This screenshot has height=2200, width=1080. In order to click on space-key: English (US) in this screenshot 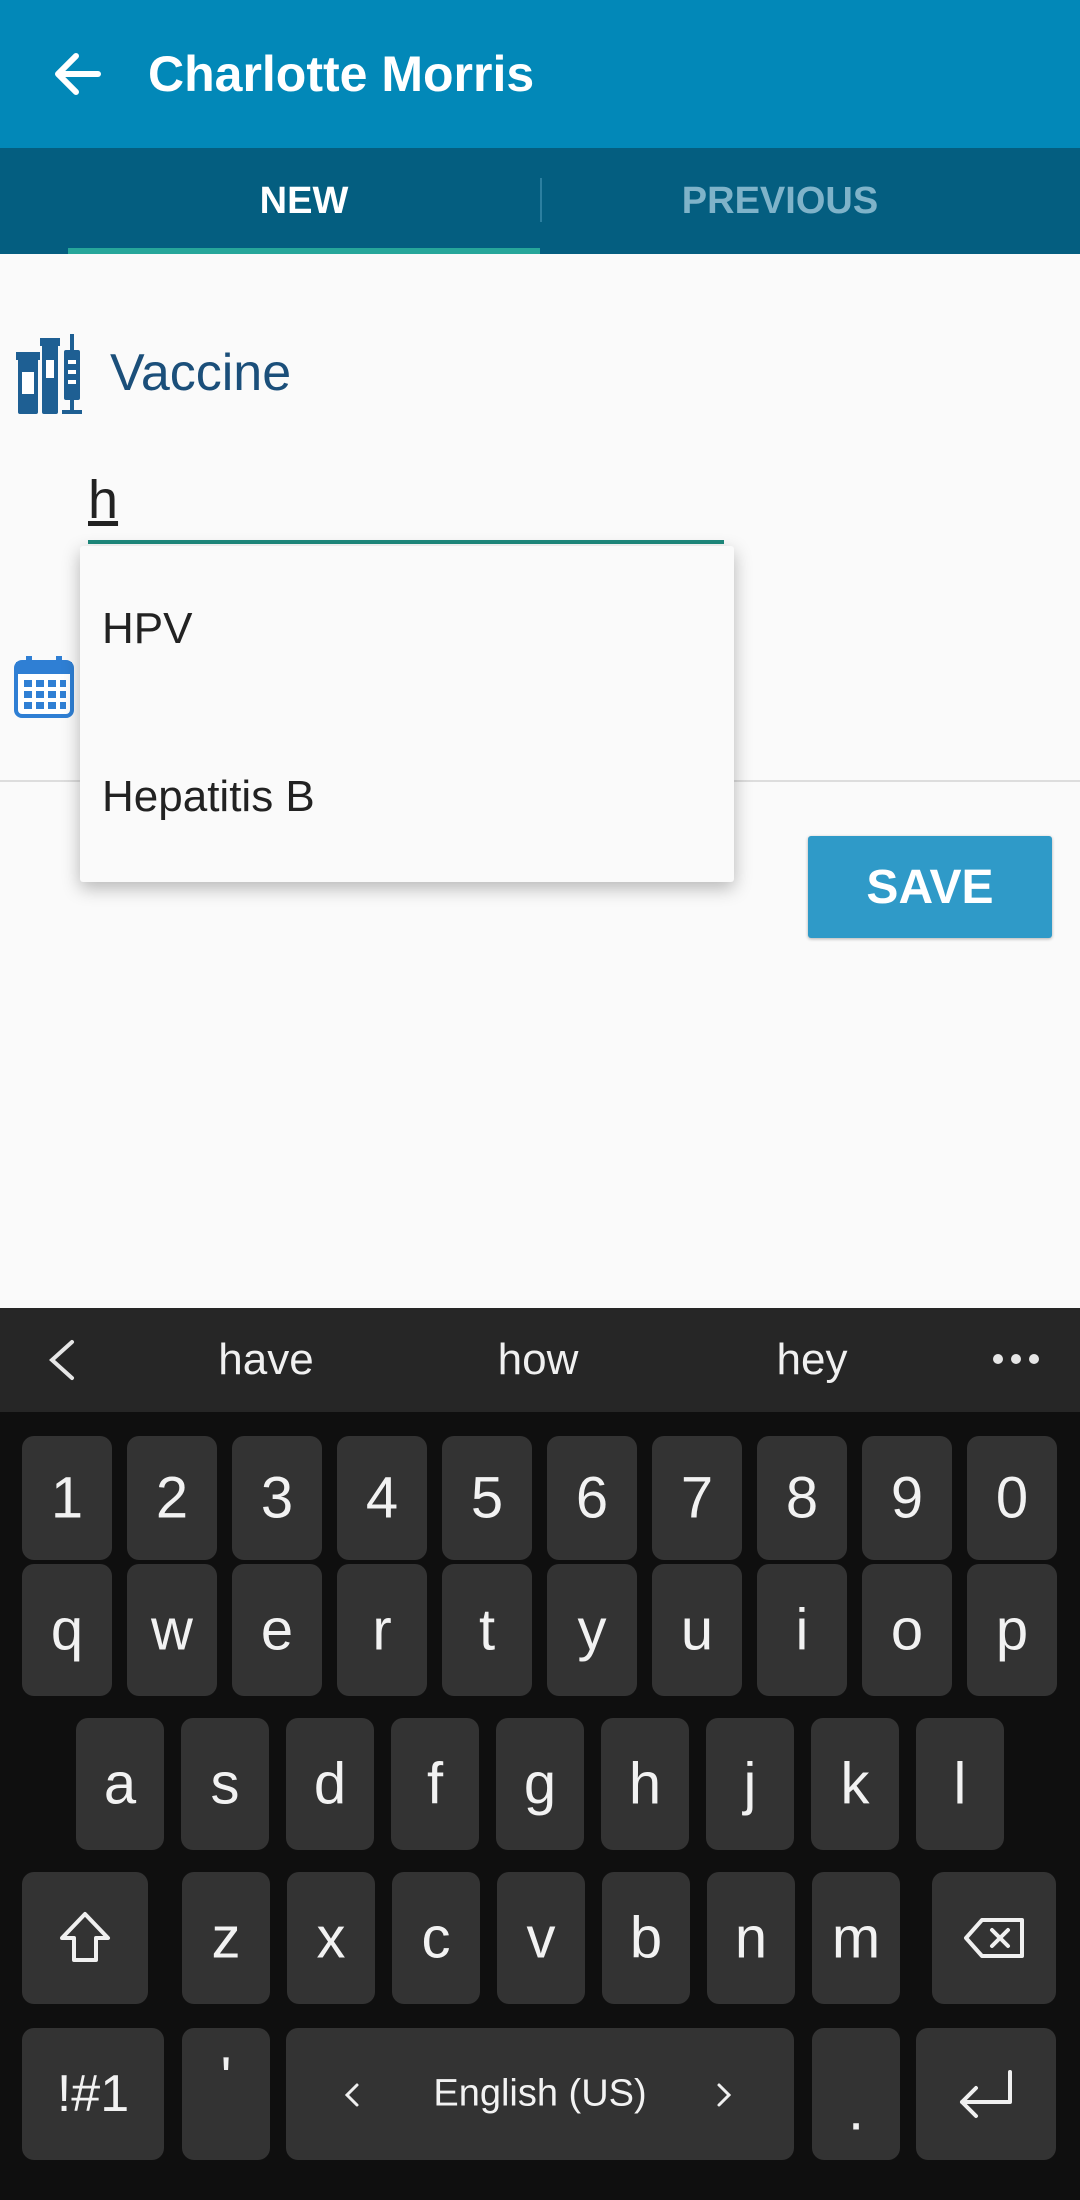, I will do `click(540, 2094)`.